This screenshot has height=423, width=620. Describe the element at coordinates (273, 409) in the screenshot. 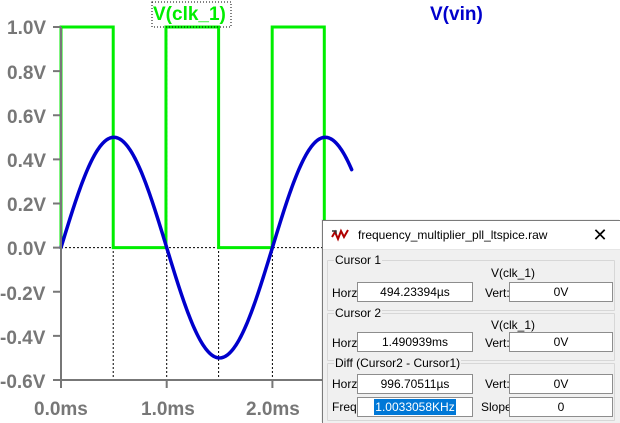

I see `x-tick-label: 2.0ms` at that location.